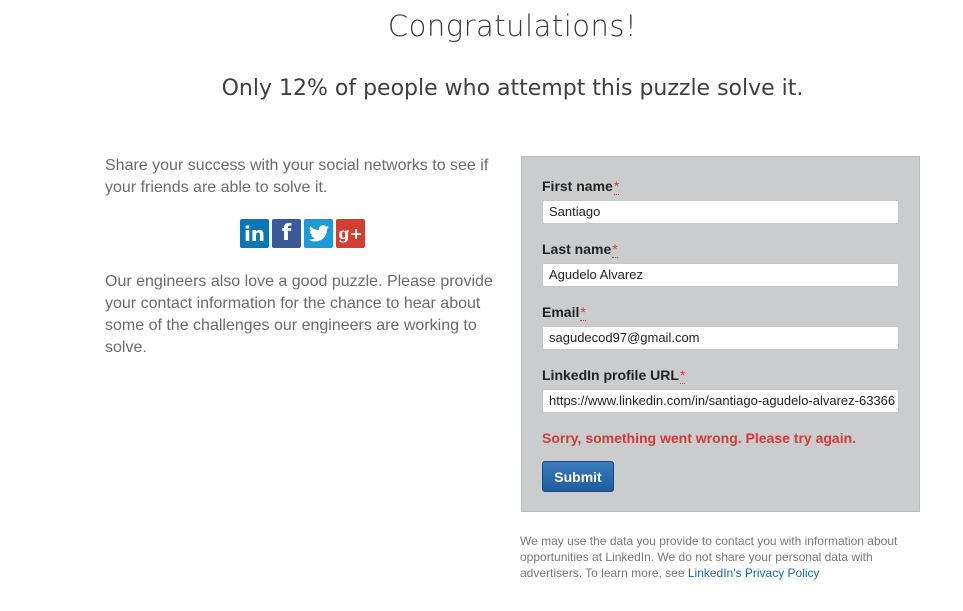  Describe the element at coordinates (720, 275) in the screenshot. I see `last-name-field: Agudelo Alvarez` at that location.